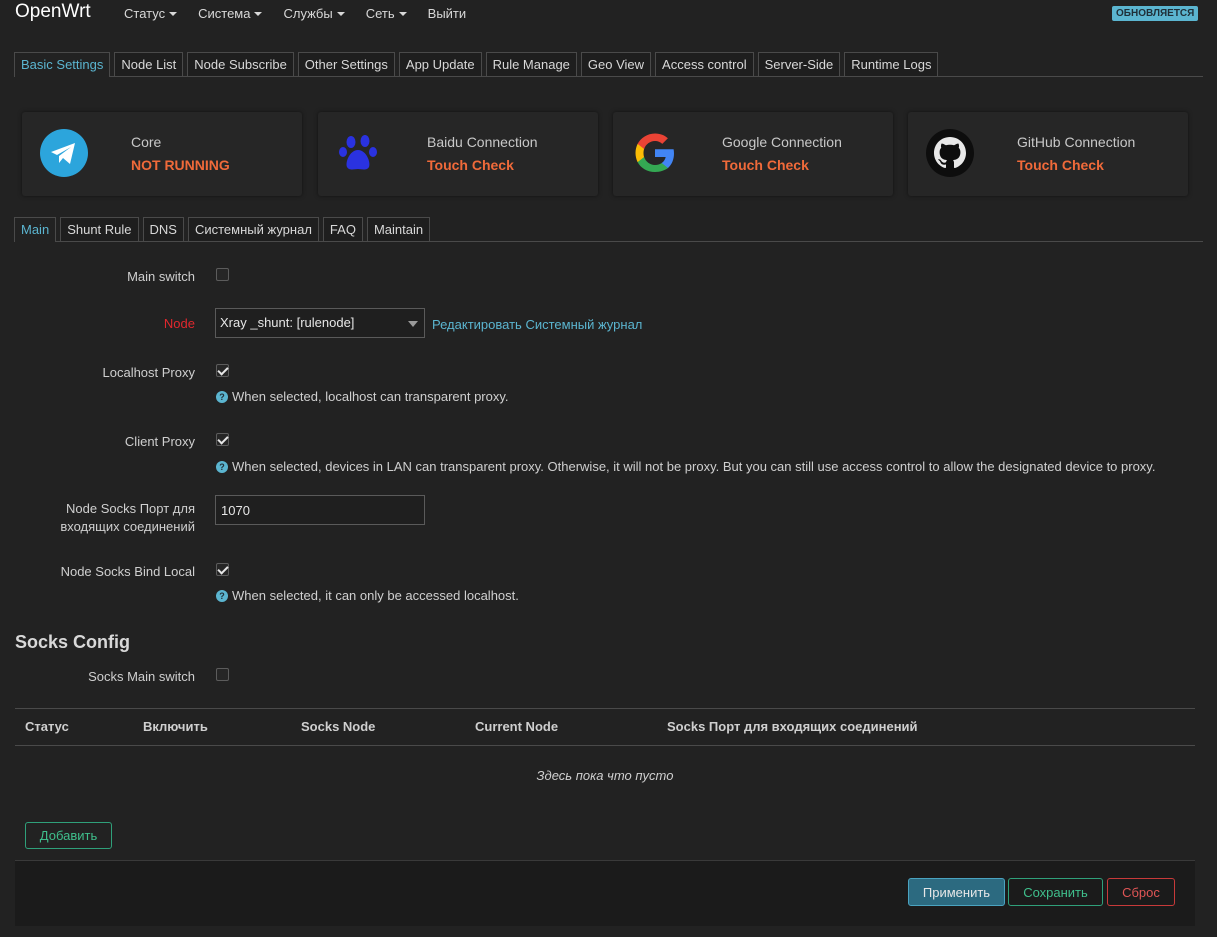 This screenshot has height=937, width=1217. I want to click on github-card: GitHub Connection Touch Check, so click(1048, 154).